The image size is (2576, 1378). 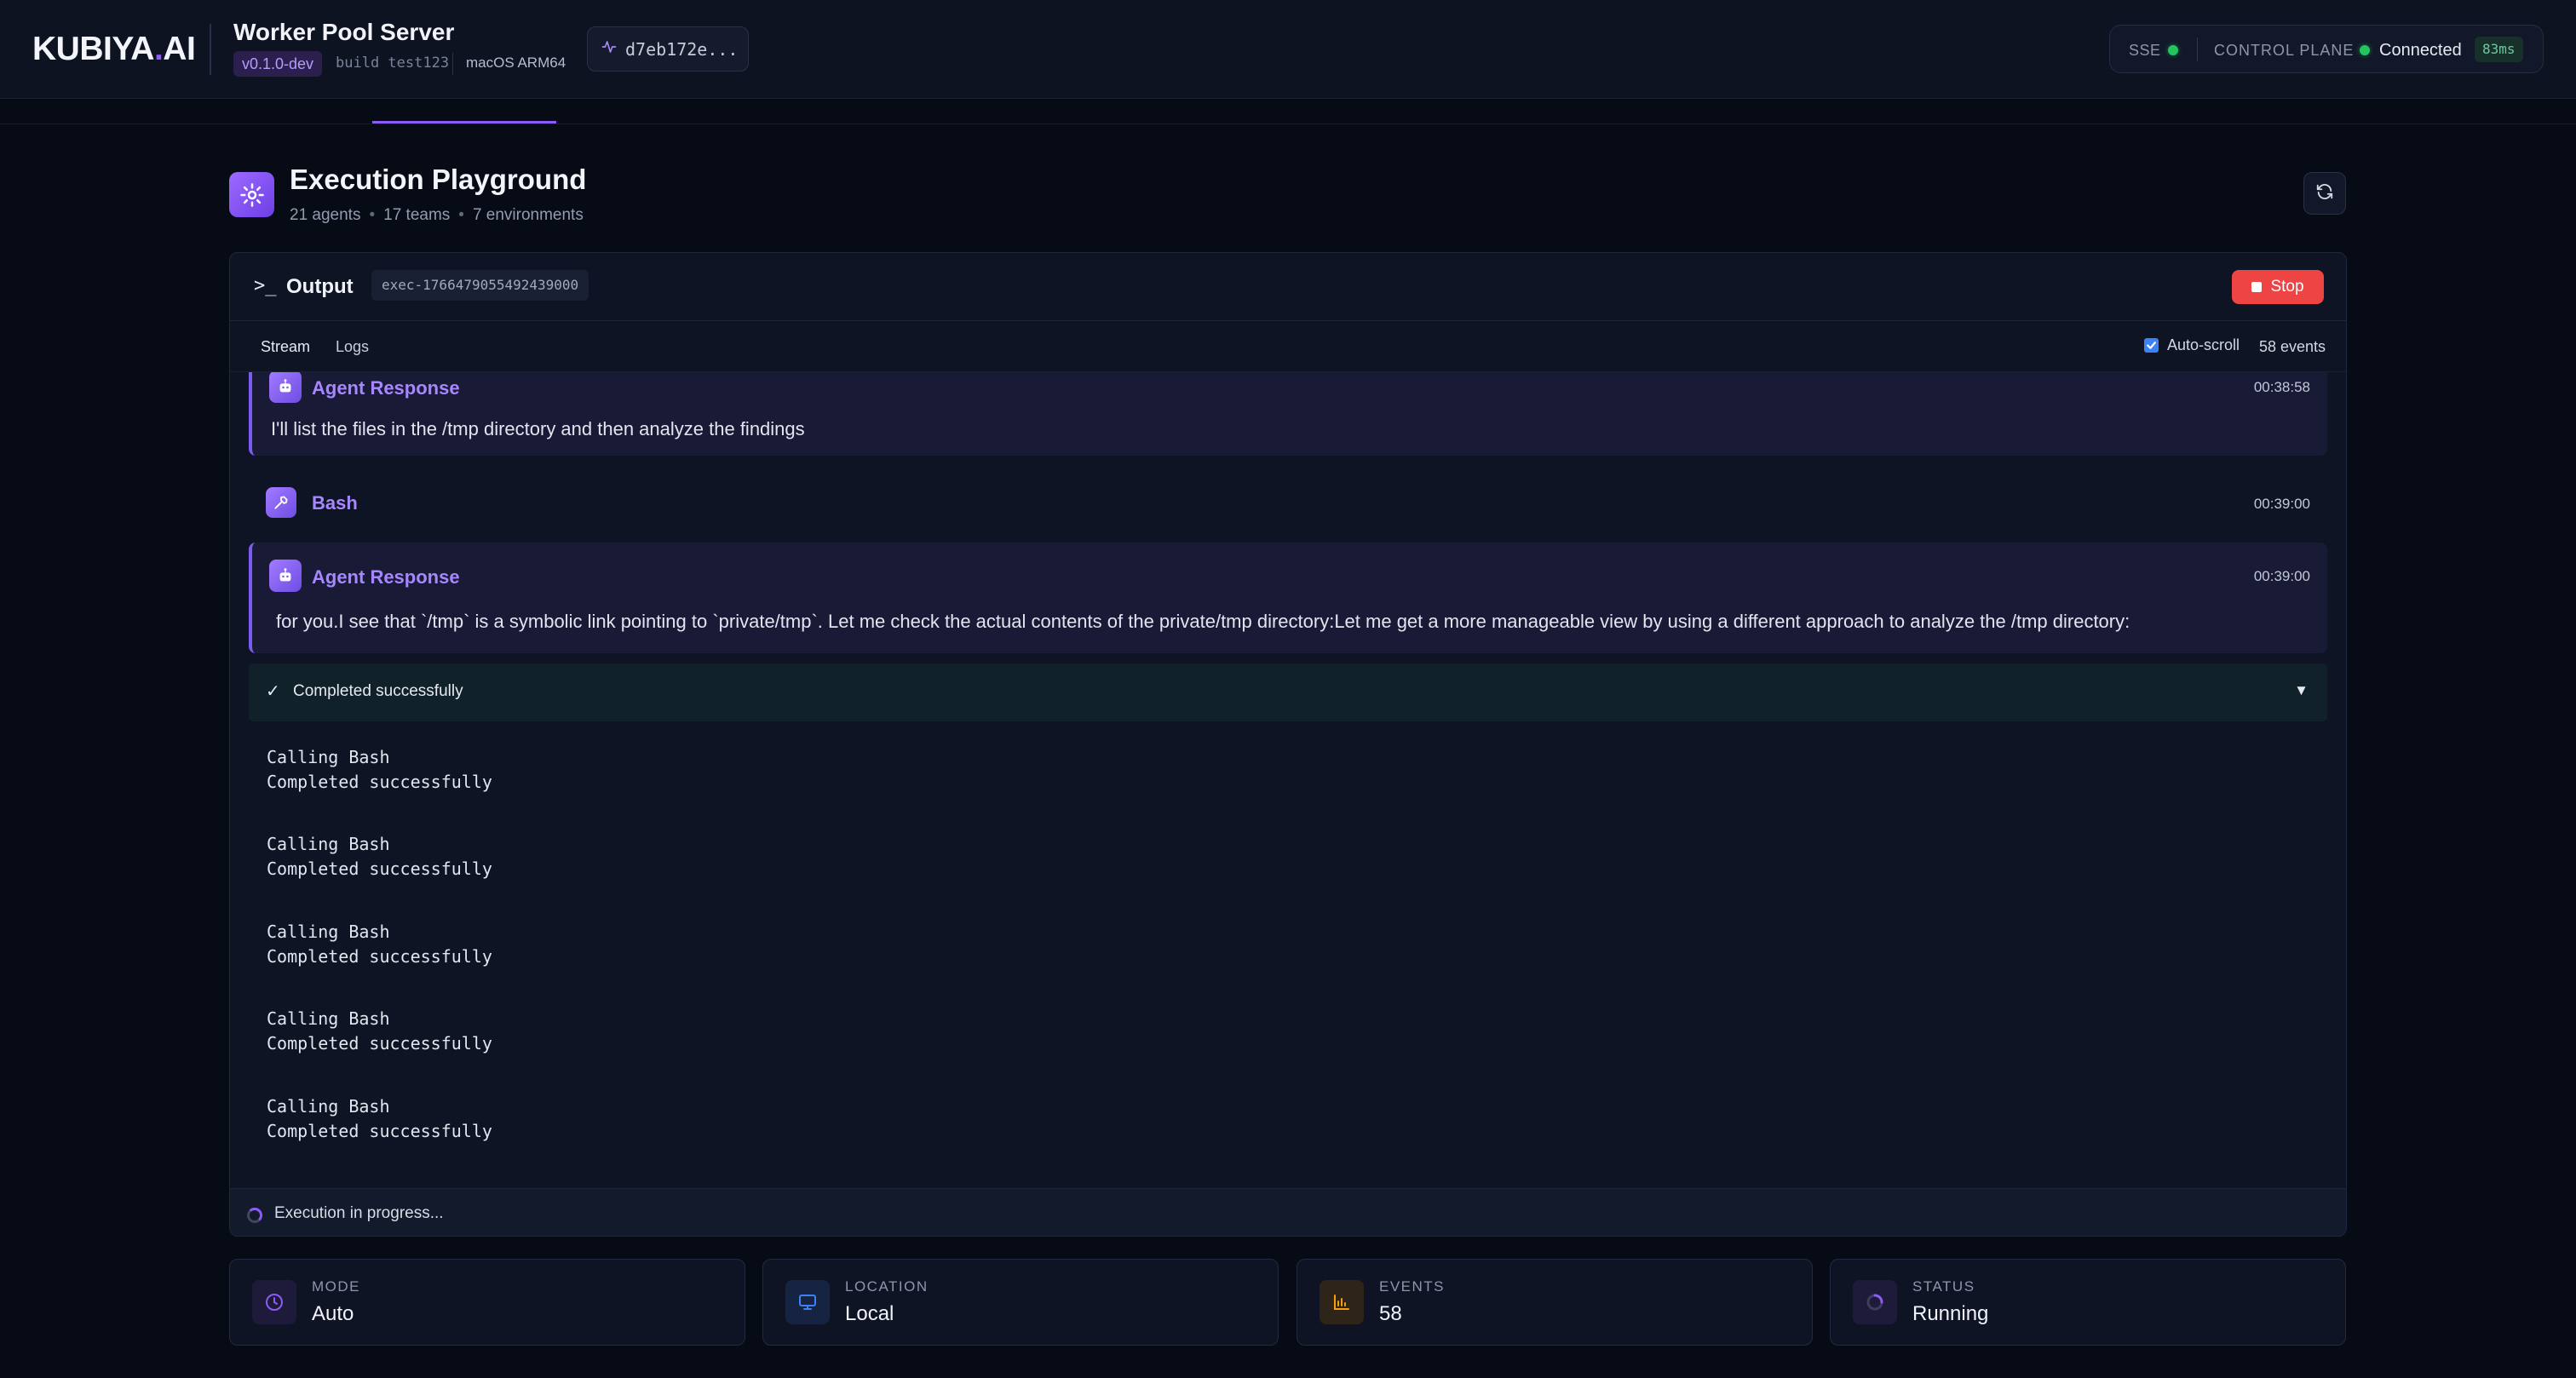 I want to click on stat-label: EVENTS, so click(x=1413, y=1286).